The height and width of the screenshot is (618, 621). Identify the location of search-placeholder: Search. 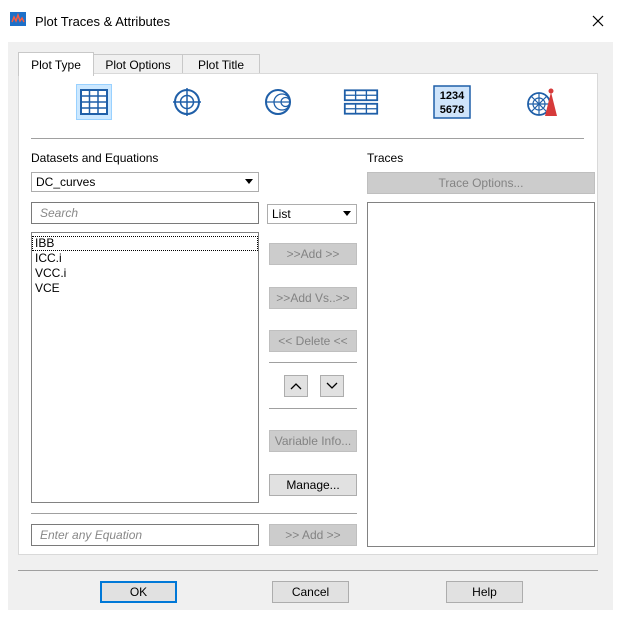
(59, 213).